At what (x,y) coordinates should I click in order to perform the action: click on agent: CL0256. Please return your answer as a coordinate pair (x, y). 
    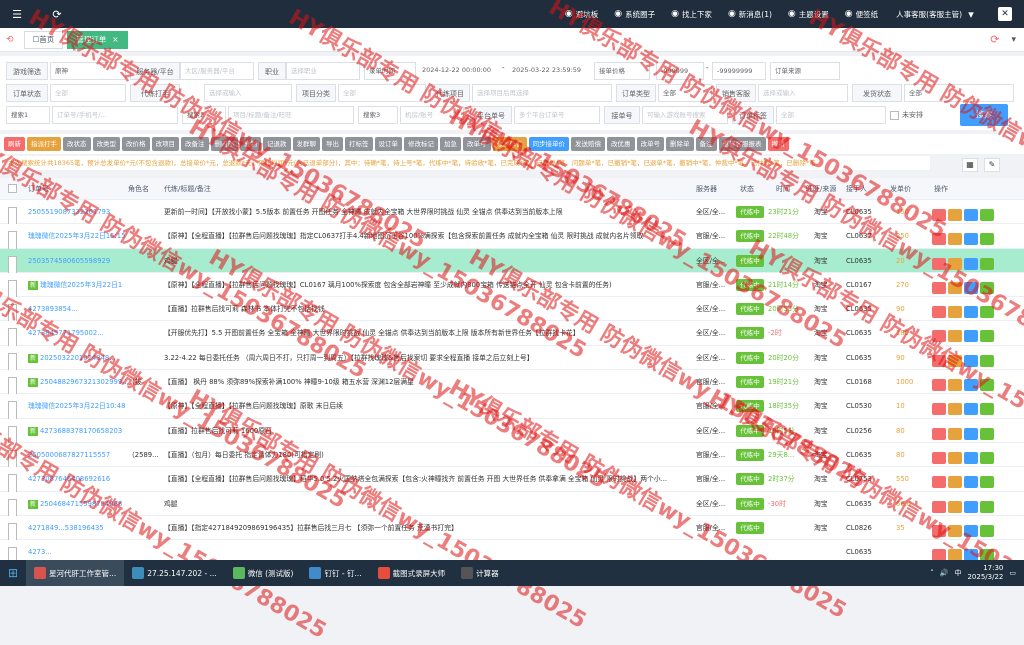
    Looking at the image, I should click on (866, 431).